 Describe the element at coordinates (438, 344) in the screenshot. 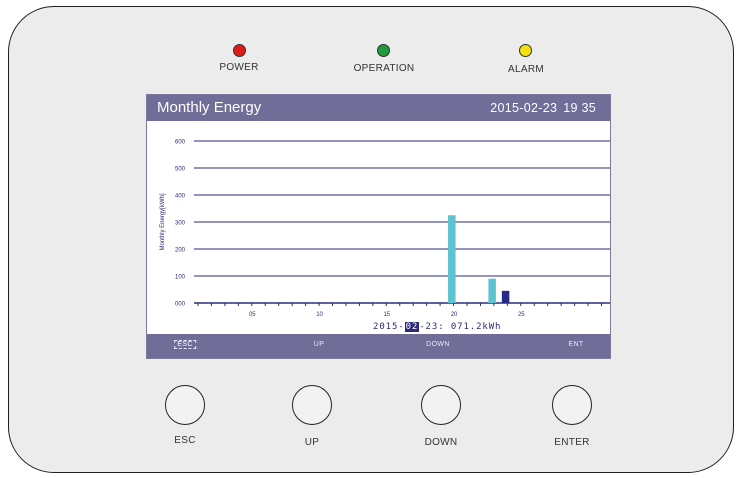

I see `softkey-down: DOWN` at that location.